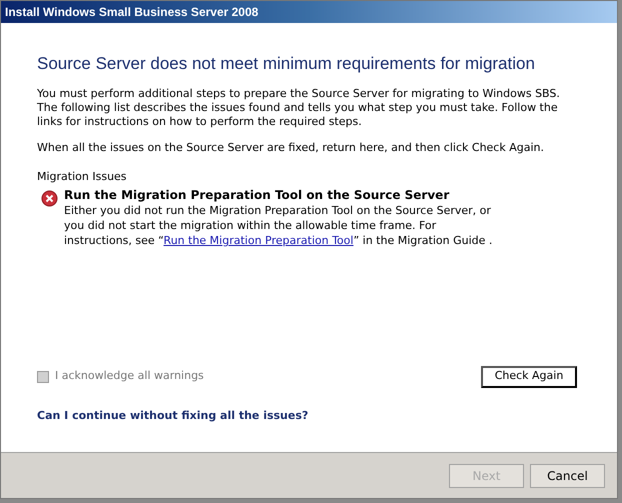 The image size is (622, 503). I want to click on window-title: Install Windows Small Business Server 2008, so click(131, 12).